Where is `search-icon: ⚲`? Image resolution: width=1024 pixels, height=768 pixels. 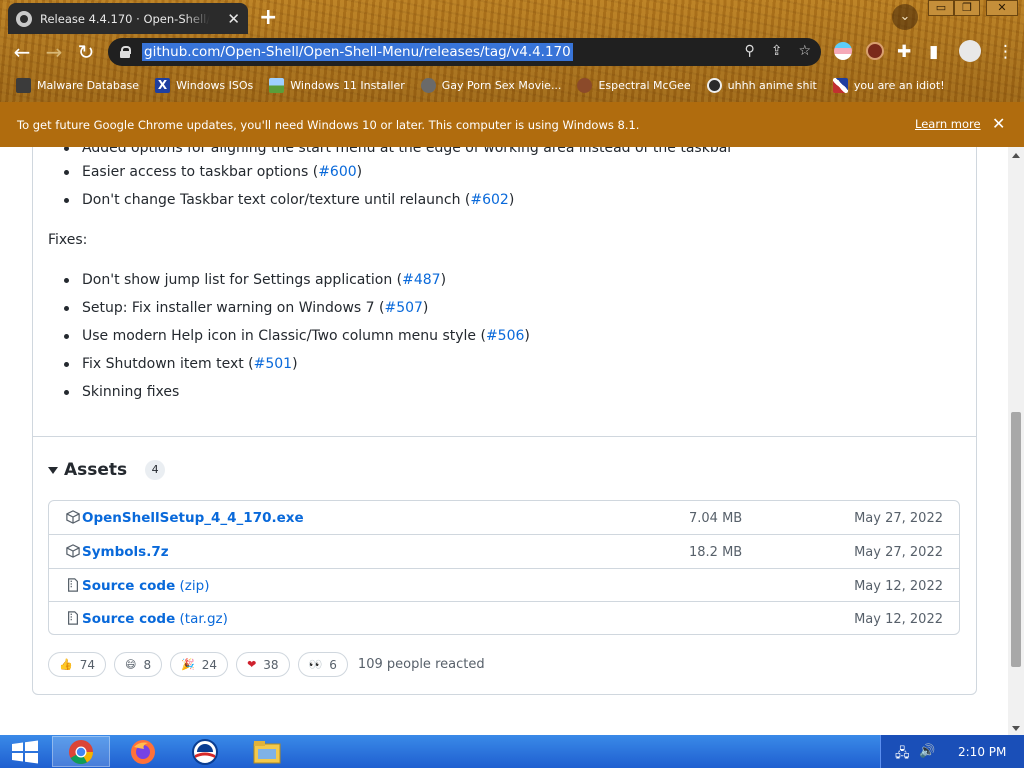 search-icon: ⚲ is located at coordinates (749, 51).